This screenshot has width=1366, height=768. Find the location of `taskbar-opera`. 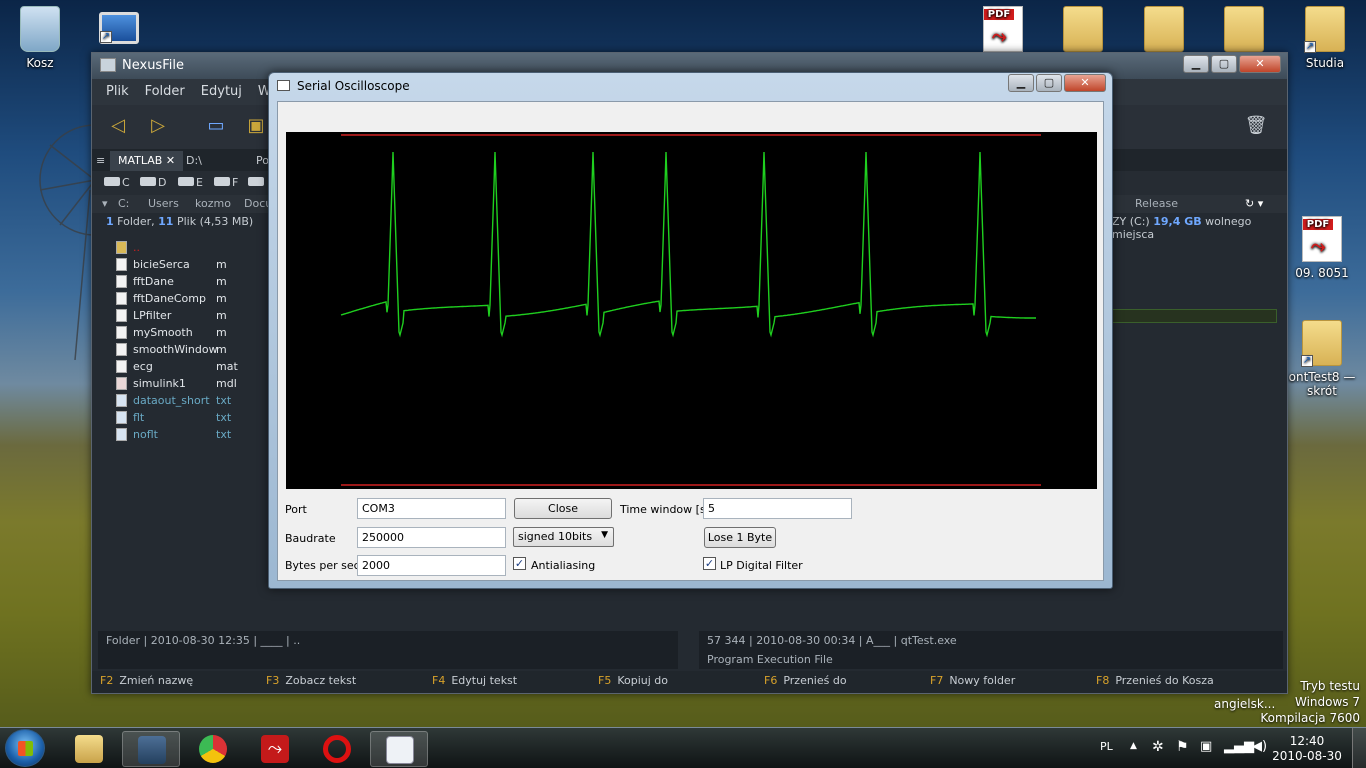

taskbar-opera is located at coordinates (337, 749).